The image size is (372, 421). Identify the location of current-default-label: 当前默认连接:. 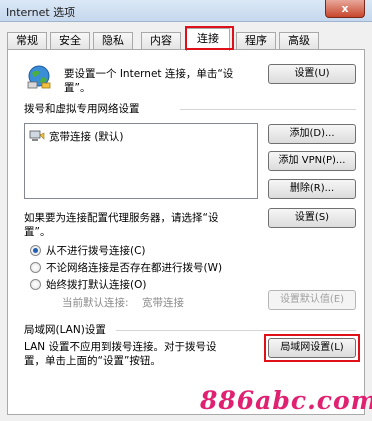
(95, 303).